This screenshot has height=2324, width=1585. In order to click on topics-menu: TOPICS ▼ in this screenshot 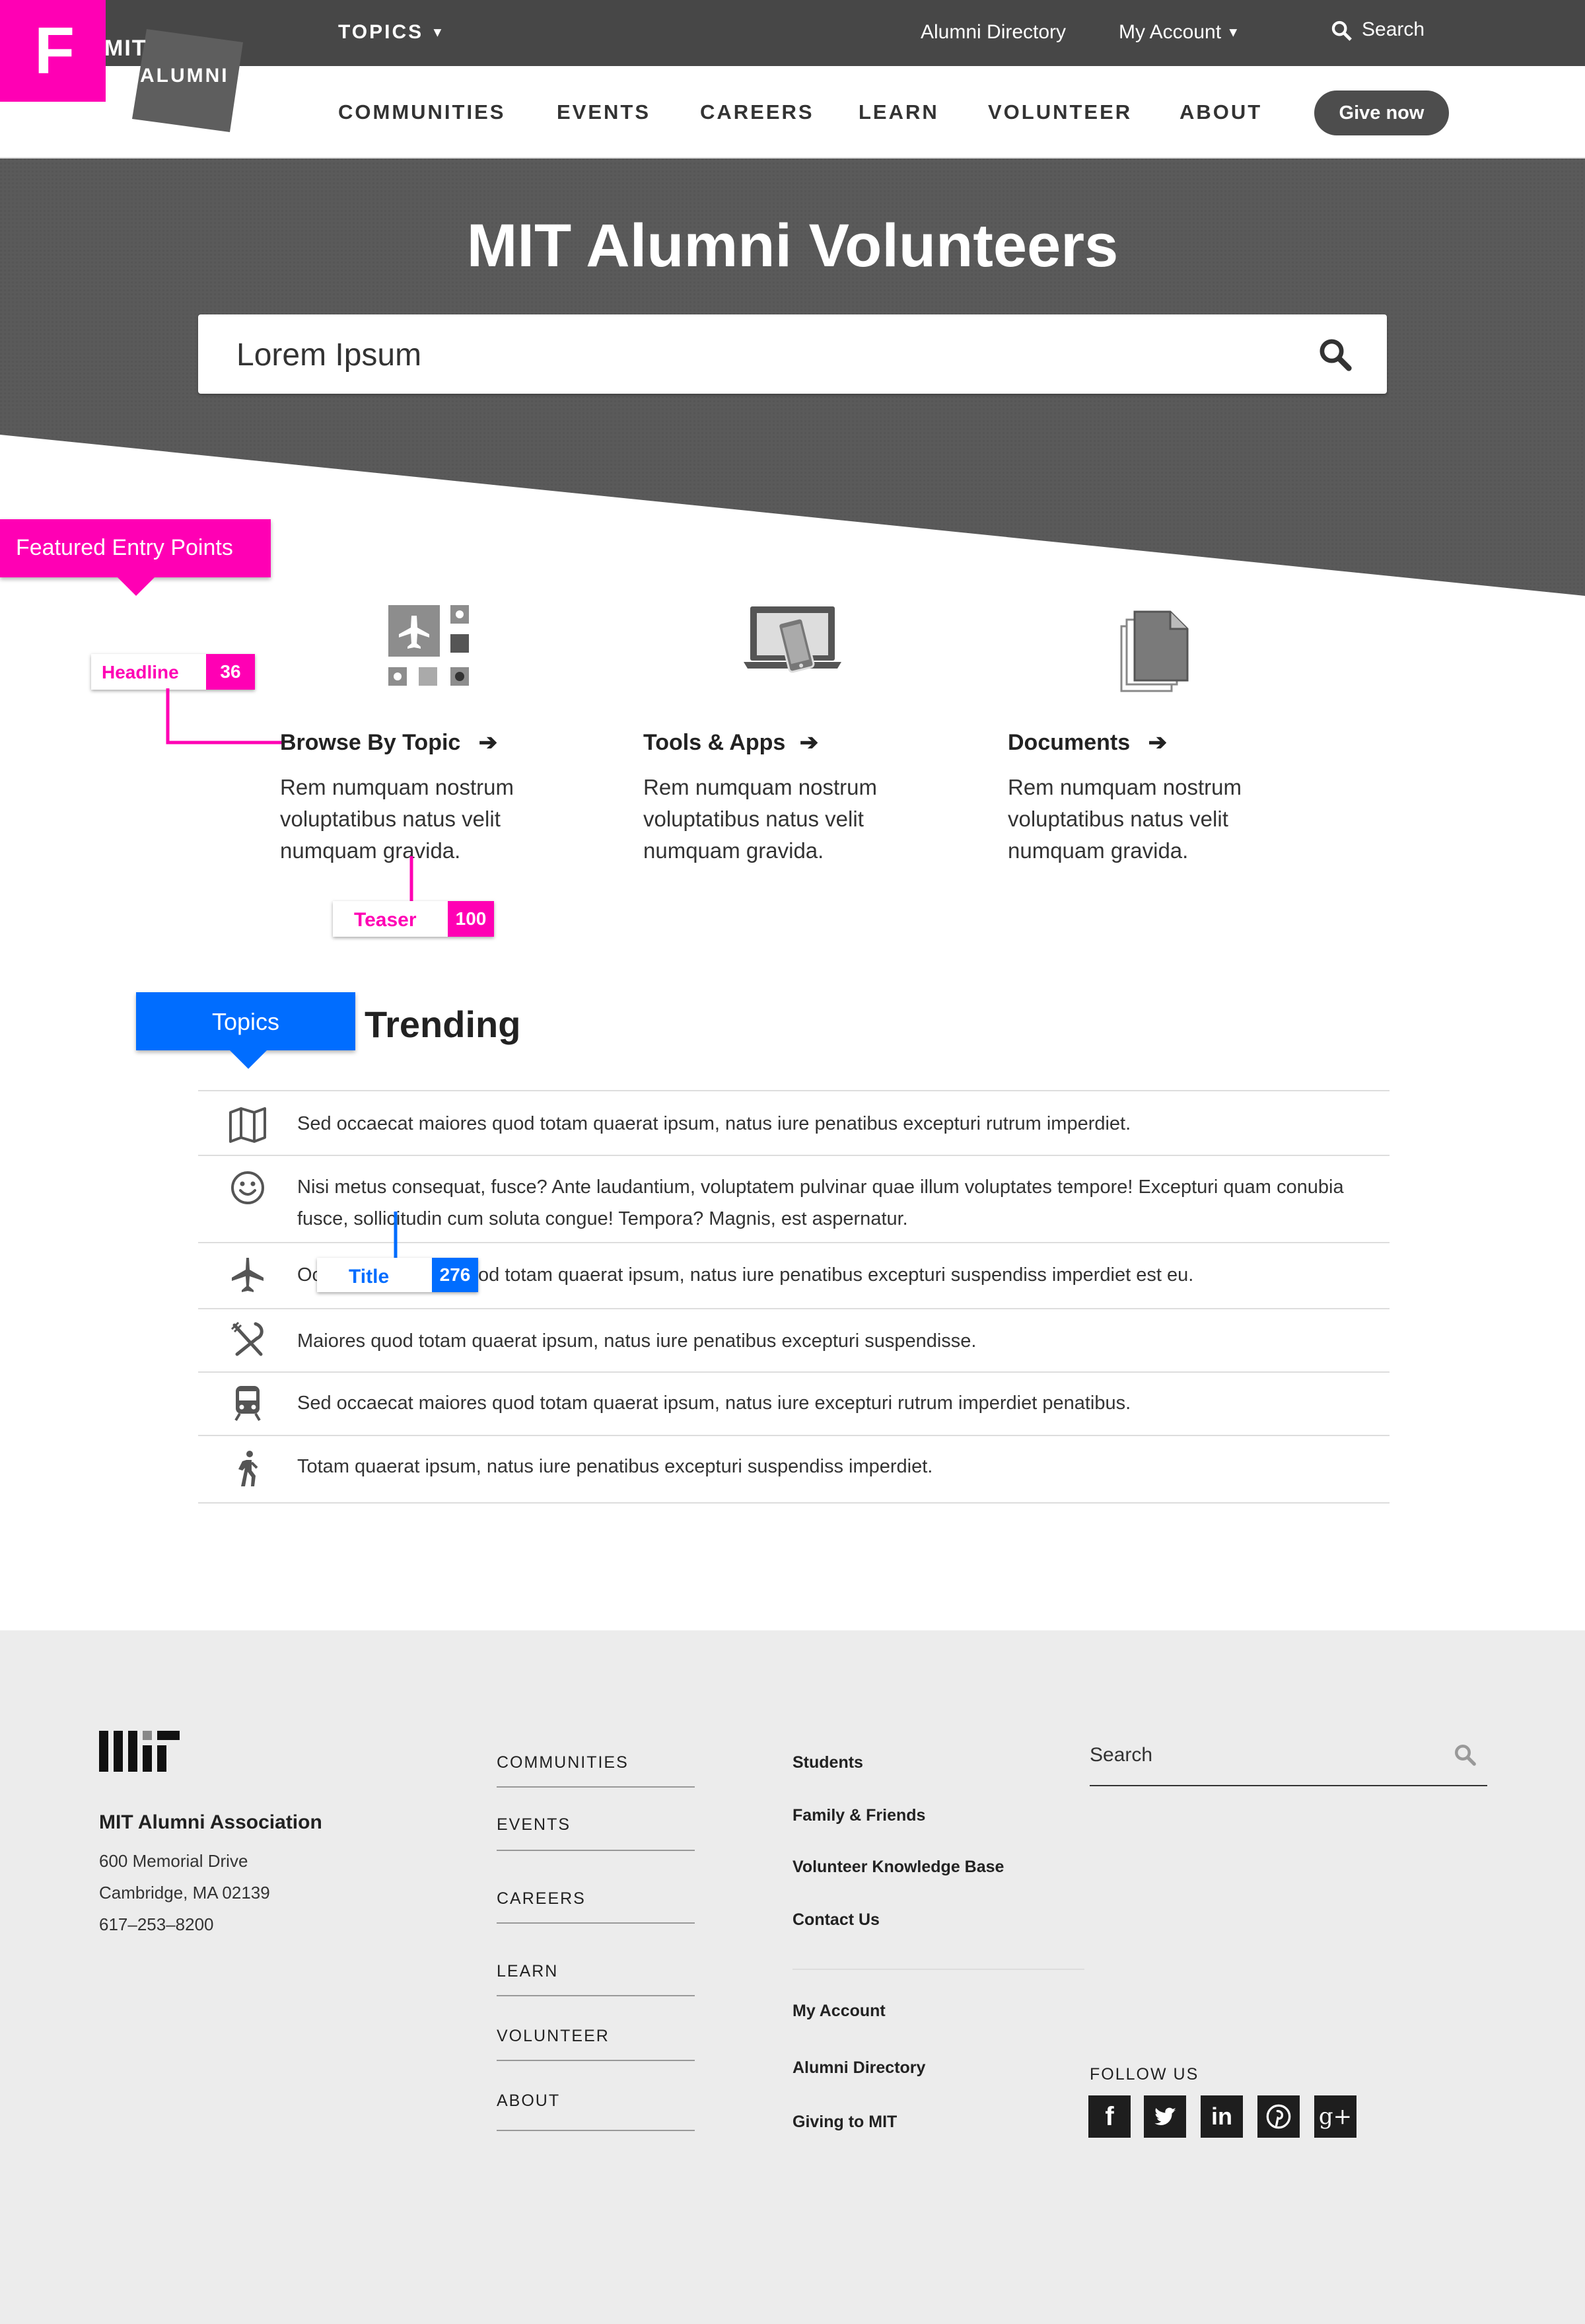, I will do `click(392, 32)`.